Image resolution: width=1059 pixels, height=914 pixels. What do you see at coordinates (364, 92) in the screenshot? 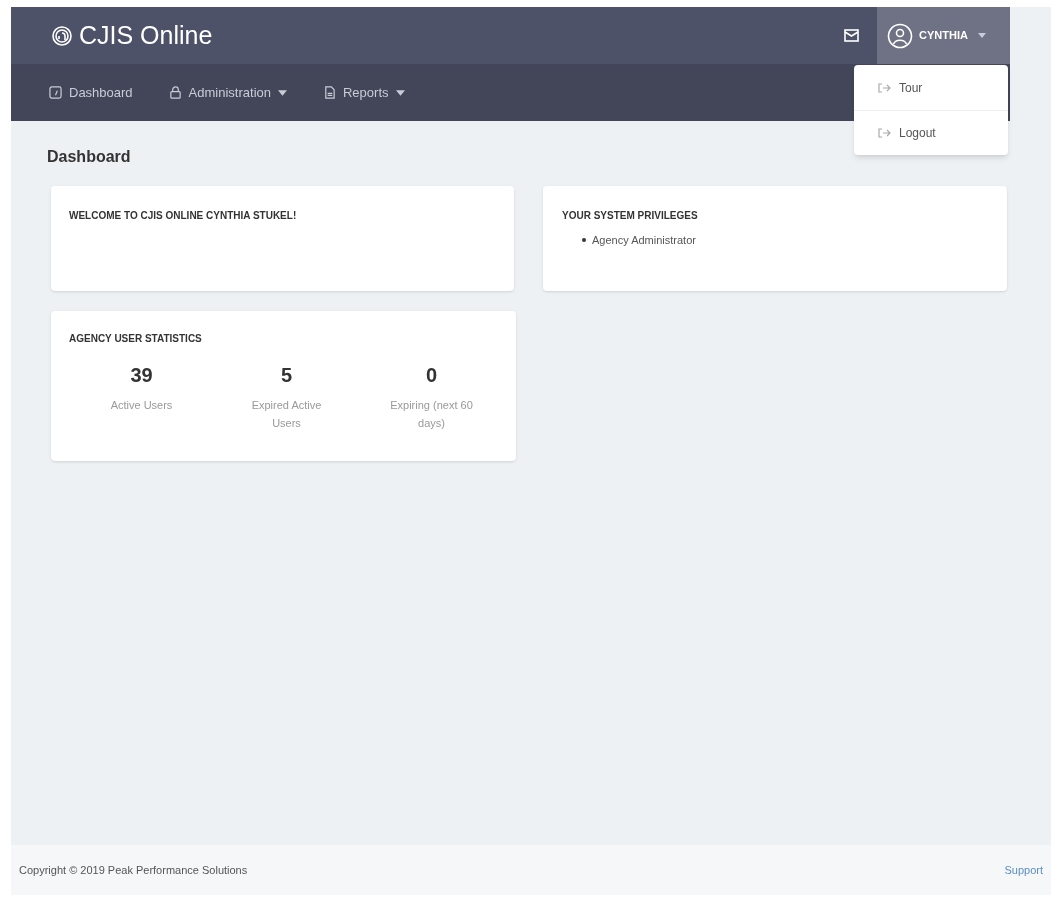
I see `nav-item: Reports` at bounding box center [364, 92].